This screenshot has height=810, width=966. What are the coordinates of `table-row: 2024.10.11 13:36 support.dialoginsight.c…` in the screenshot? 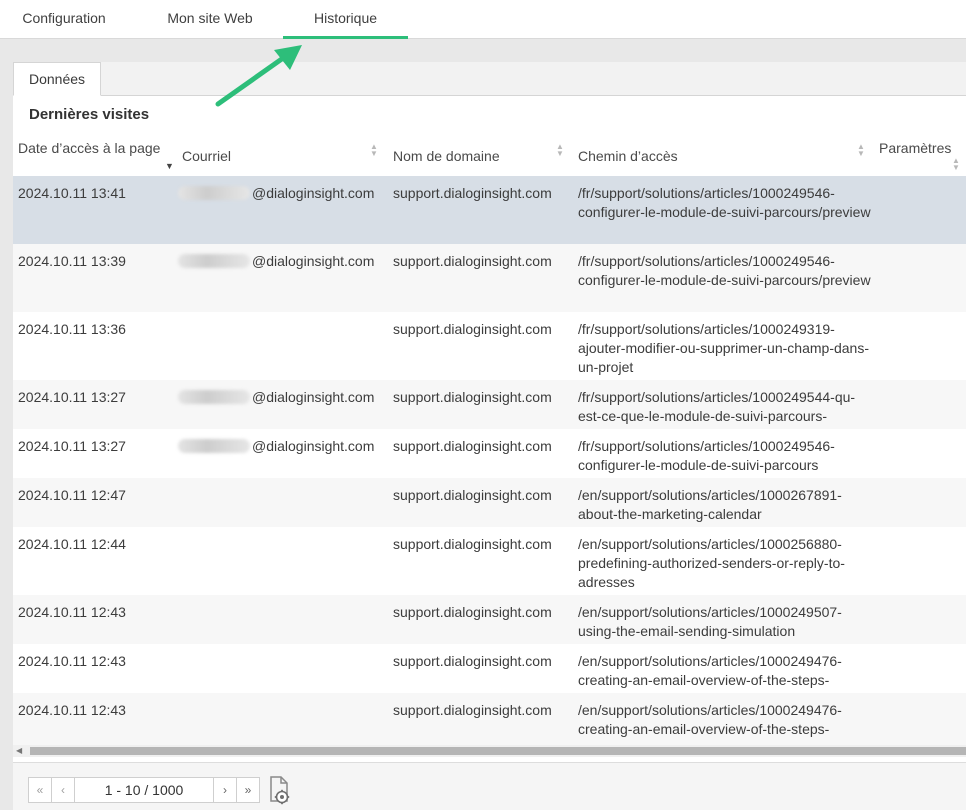 It's located at (489, 346).